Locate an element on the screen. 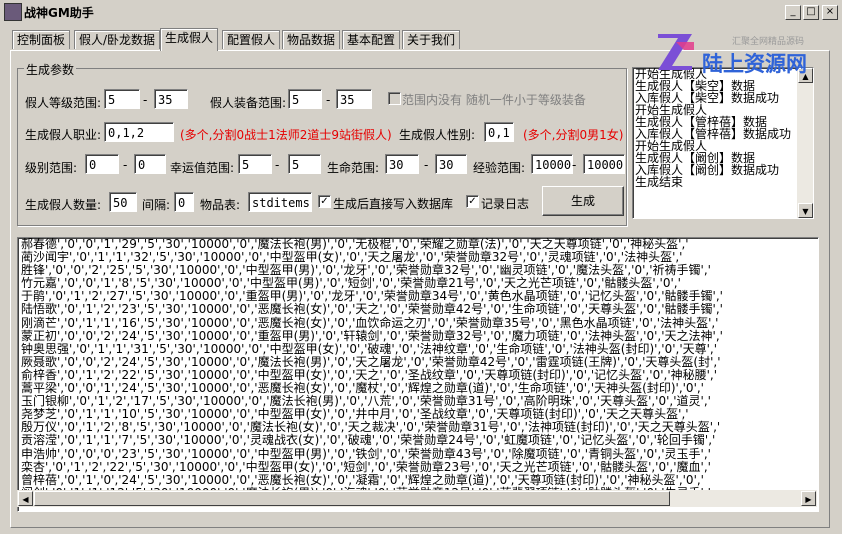 Image resolution: width=842 pixels, height=534 pixels. write-db-label: 生成后直接写入数据库 is located at coordinates (393, 204).